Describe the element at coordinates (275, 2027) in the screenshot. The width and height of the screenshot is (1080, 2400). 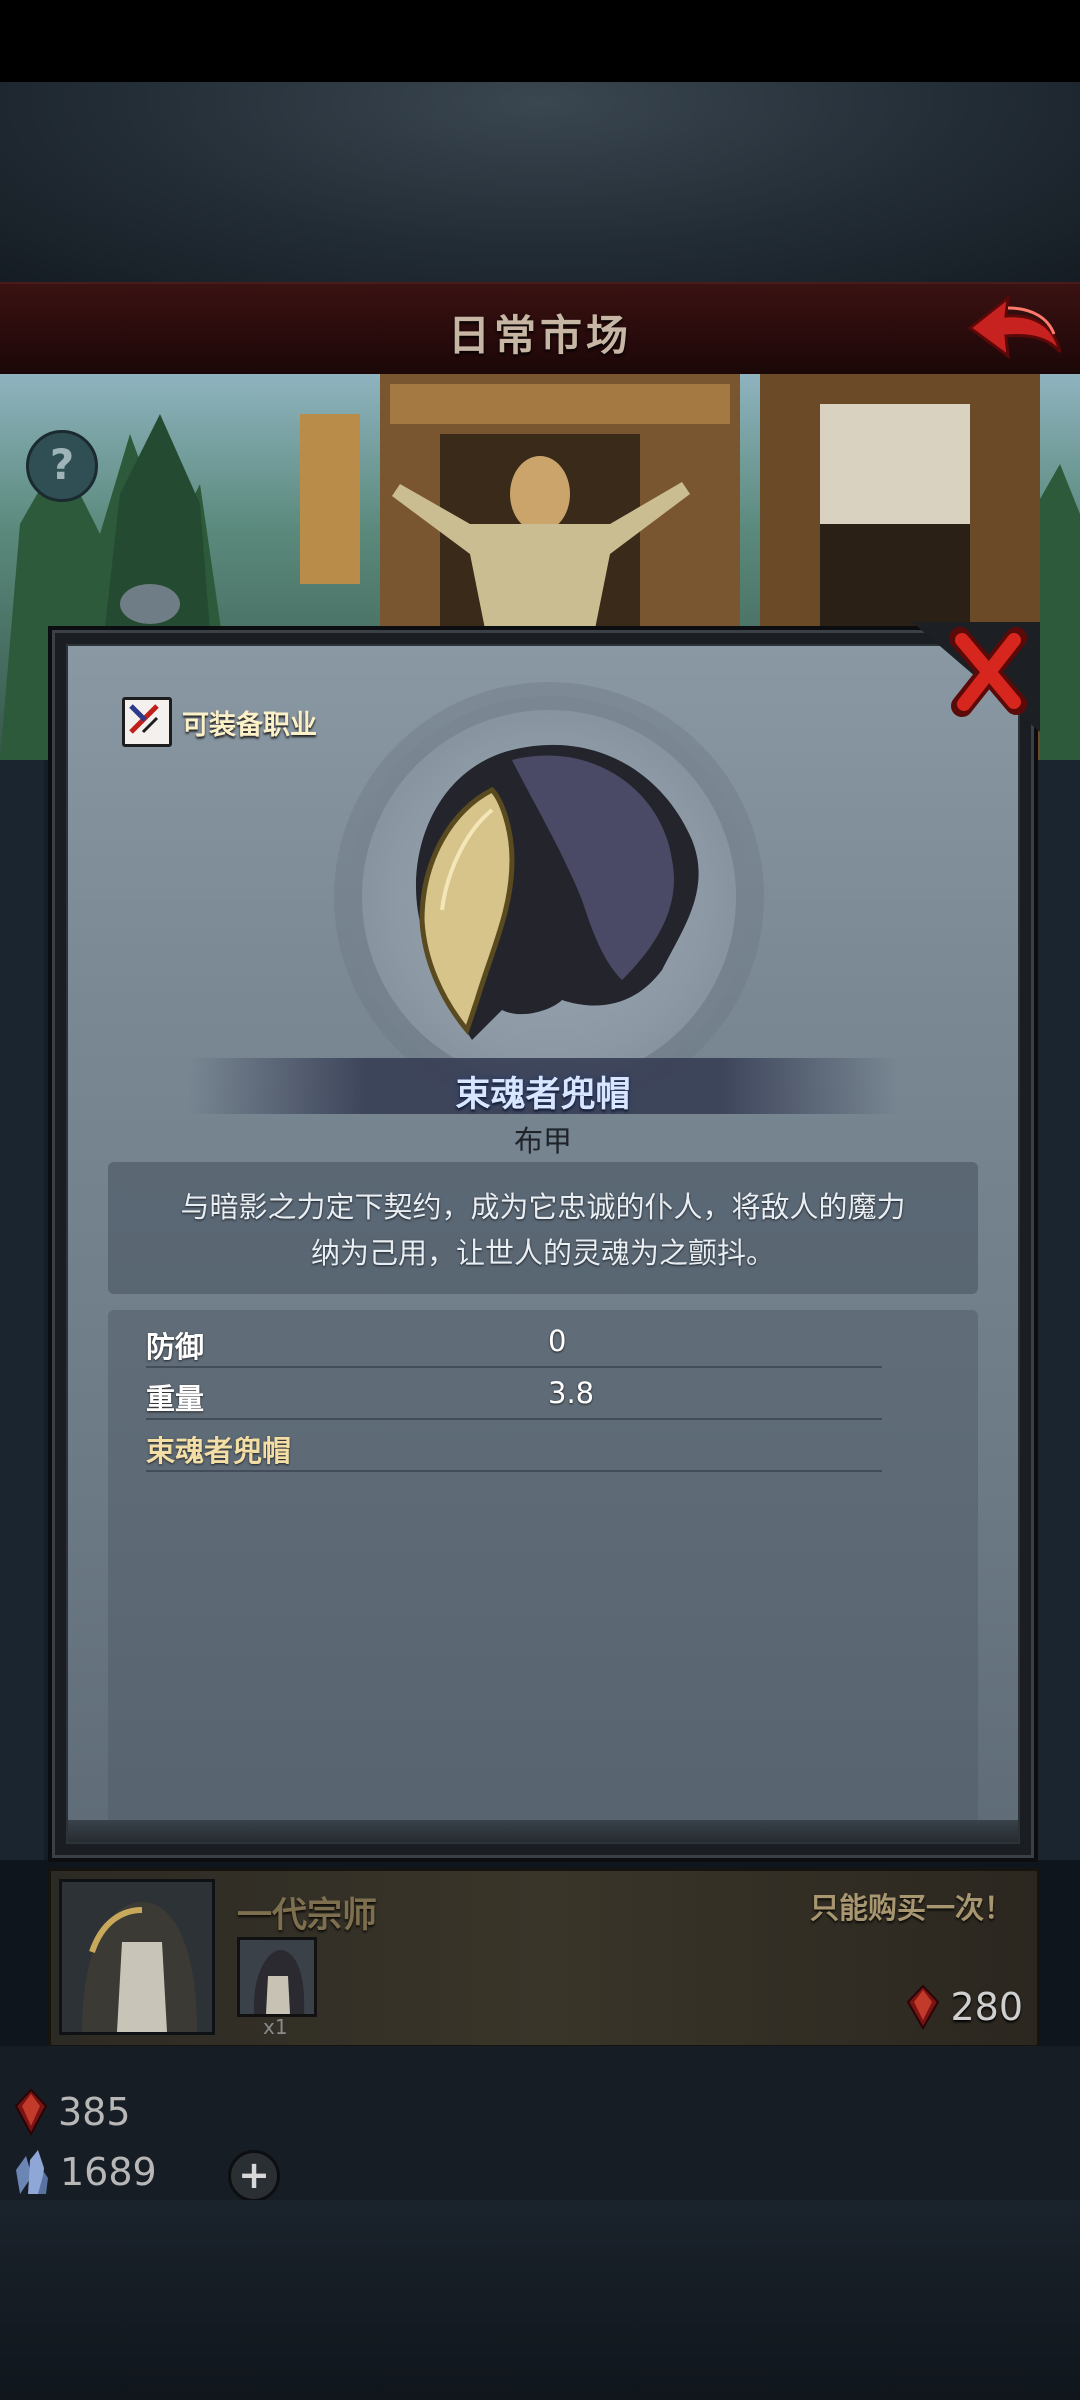
I see `offer-quantity: x1` at that location.